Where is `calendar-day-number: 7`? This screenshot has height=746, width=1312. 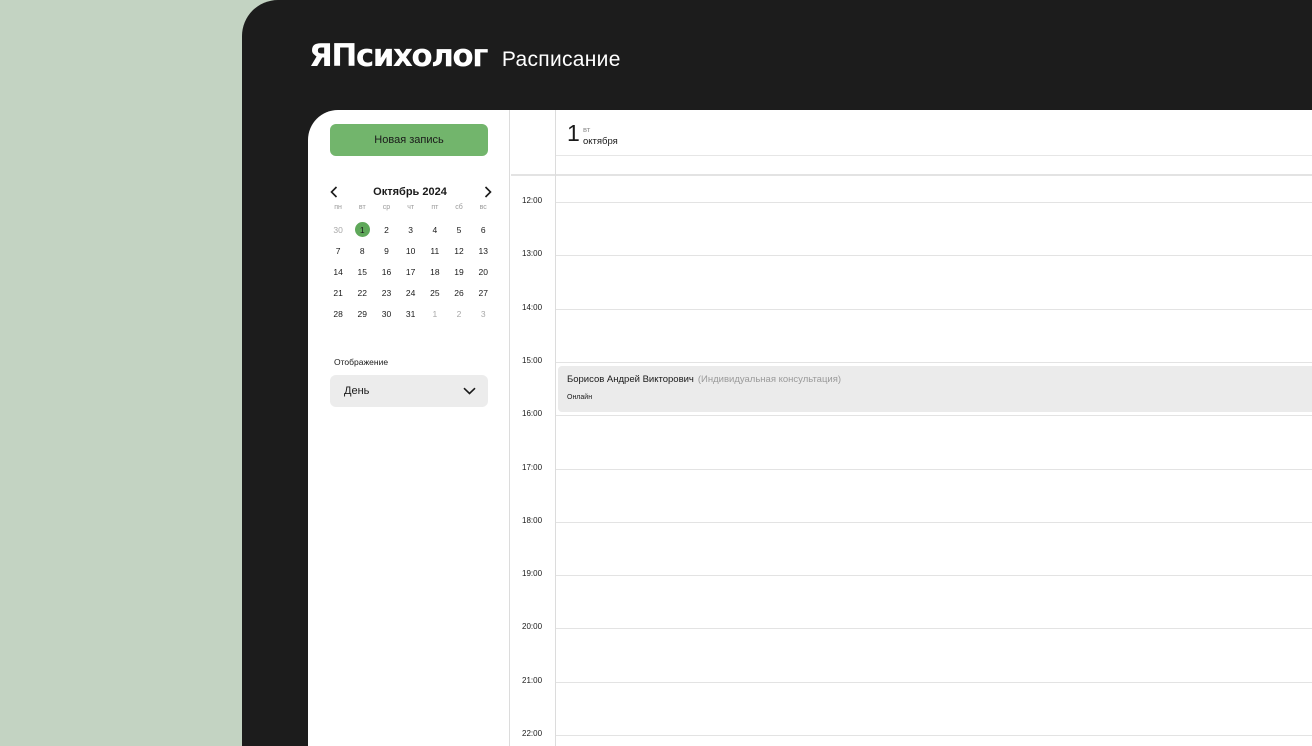 calendar-day-number: 7 is located at coordinates (338, 250).